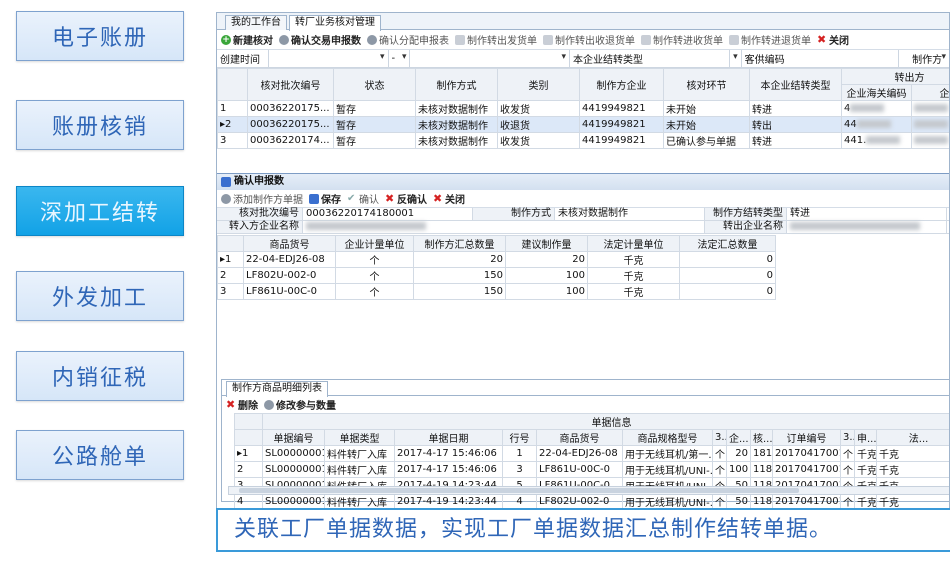 This screenshot has height=561, width=950. What do you see at coordinates (290, 84) in the screenshot?
I see `col-batch: 核对批次编号` at bounding box center [290, 84].